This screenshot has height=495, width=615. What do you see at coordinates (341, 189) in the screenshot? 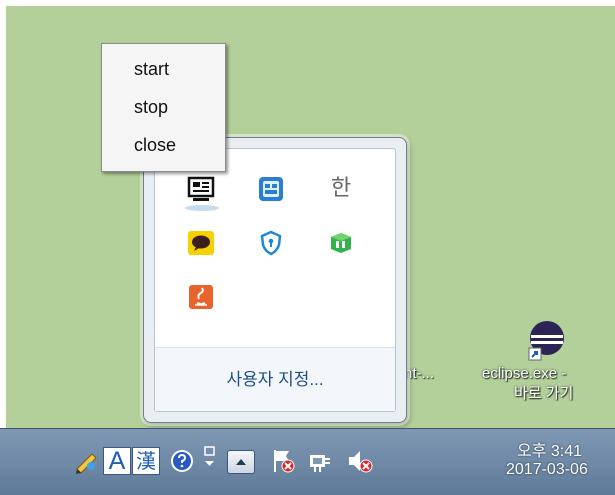
I see `korean-ime-icon: 한` at bounding box center [341, 189].